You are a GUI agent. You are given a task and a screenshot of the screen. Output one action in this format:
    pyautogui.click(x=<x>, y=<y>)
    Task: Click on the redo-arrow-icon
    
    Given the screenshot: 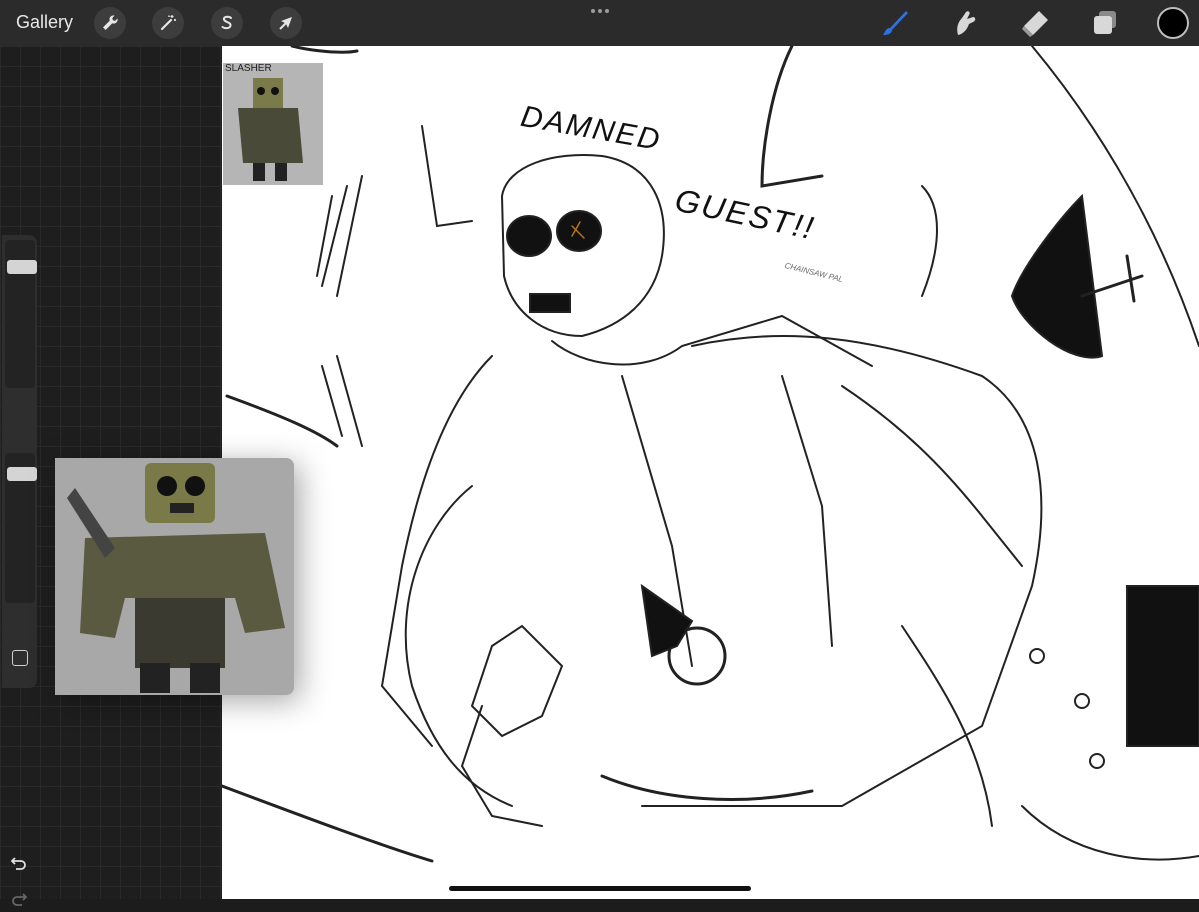 What is the action you would take?
    pyautogui.click(x=20, y=899)
    